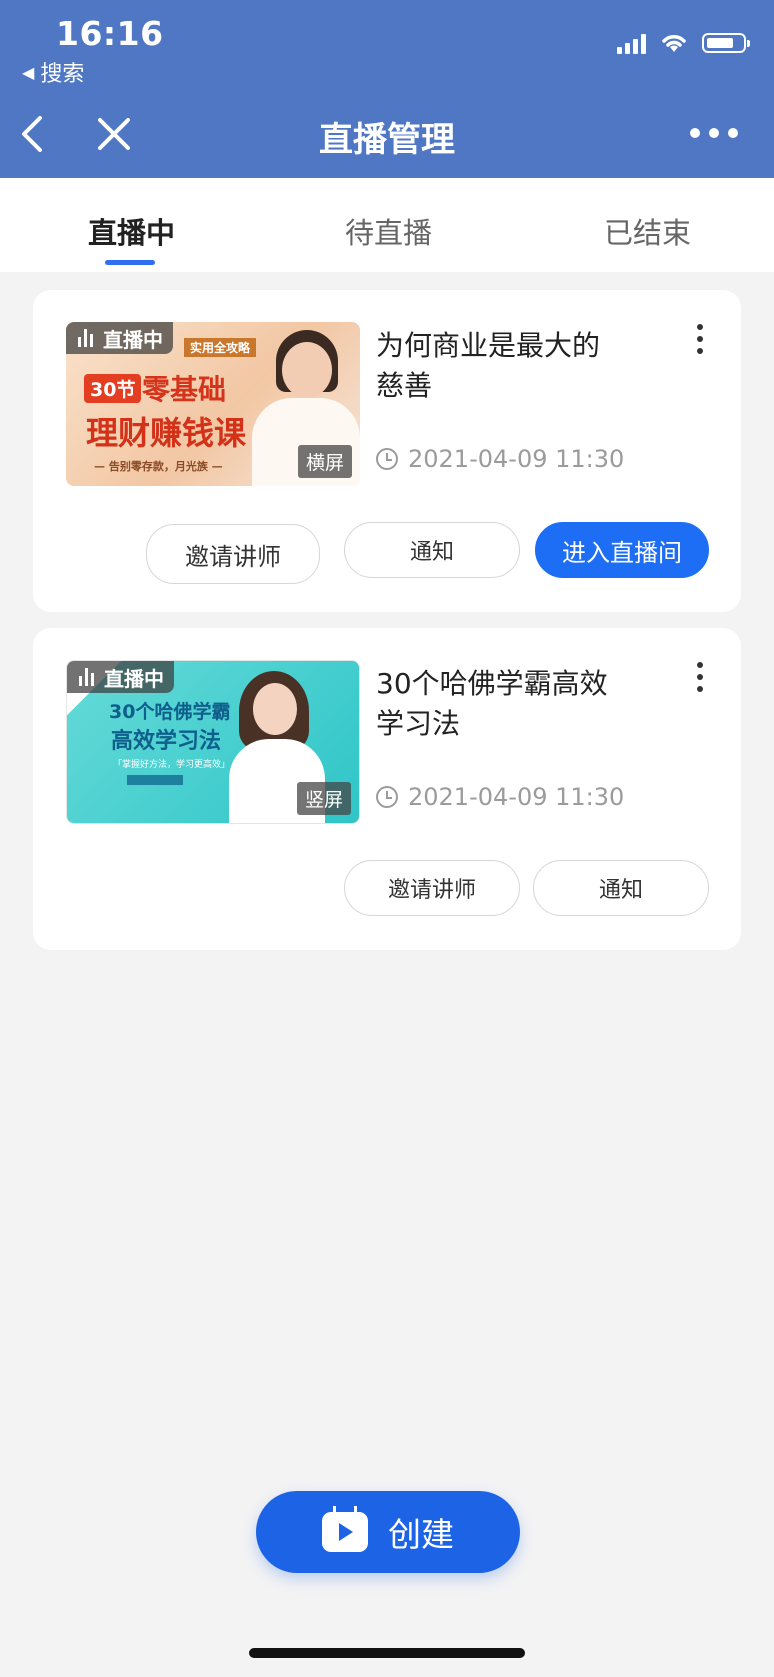  I want to click on status-icons, so click(683, 43).